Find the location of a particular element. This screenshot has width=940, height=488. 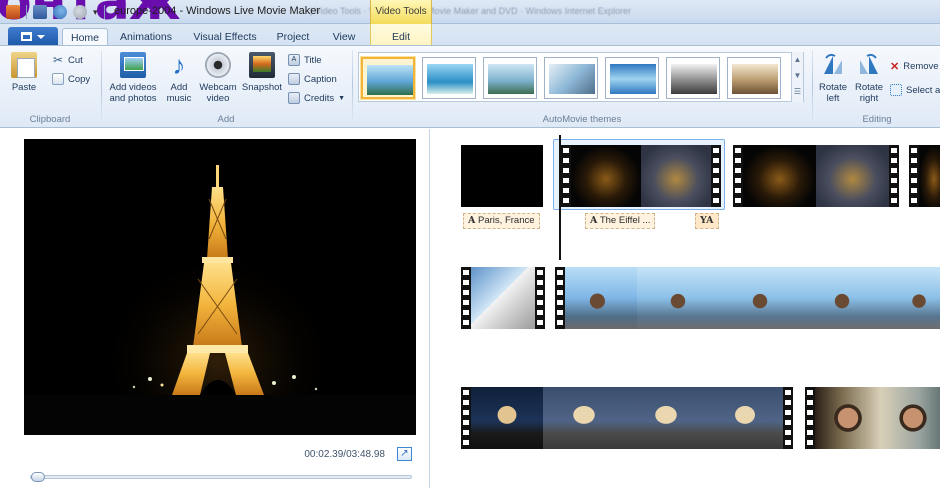

add-videos-label-line2: and photos is located at coordinates (133, 98).